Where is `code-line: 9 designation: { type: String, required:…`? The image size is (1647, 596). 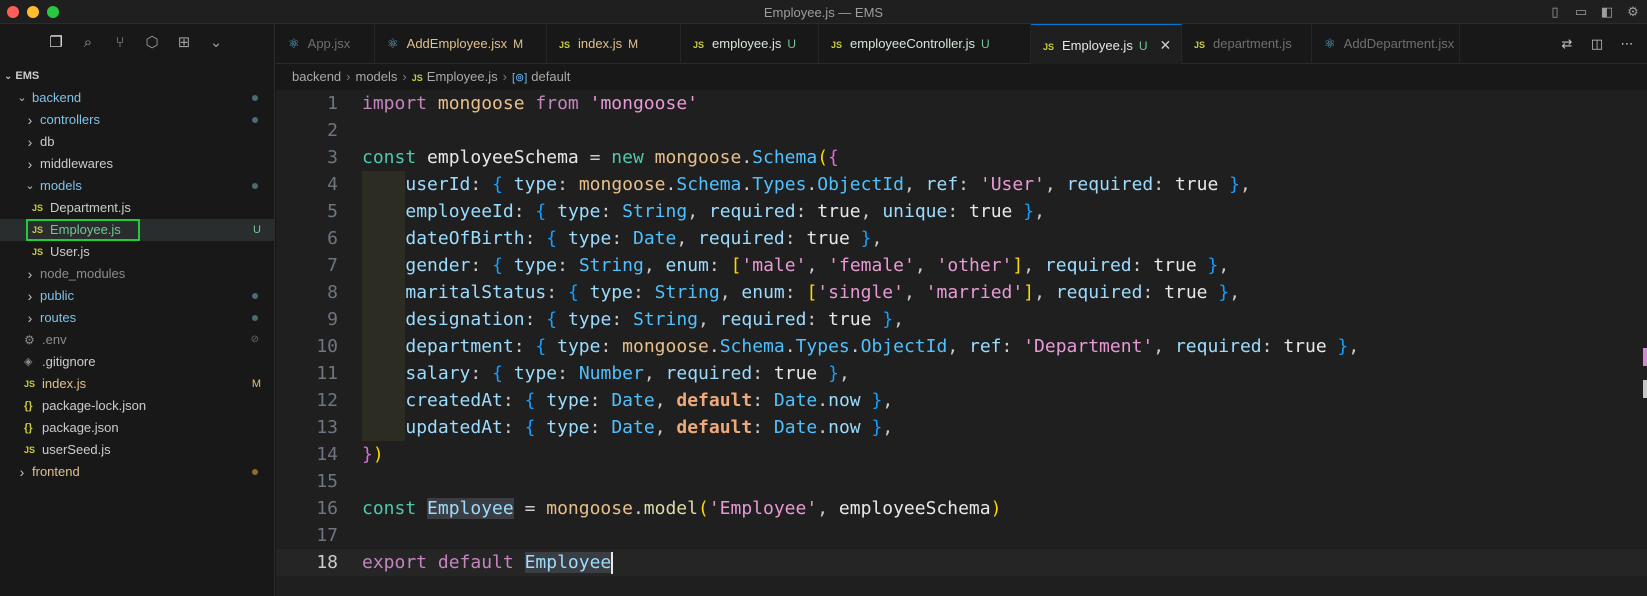 code-line: 9 designation: { type: String, required:… is located at coordinates (961, 319).